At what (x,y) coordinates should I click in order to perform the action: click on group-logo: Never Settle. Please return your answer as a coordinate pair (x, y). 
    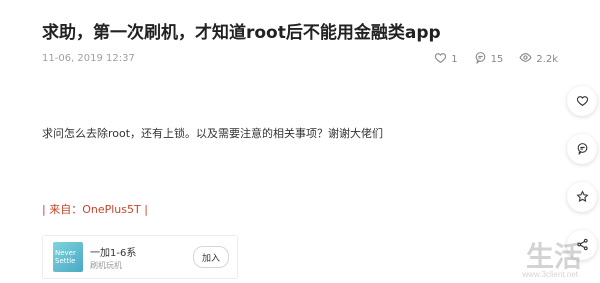
    Looking at the image, I should click on (68, 257).